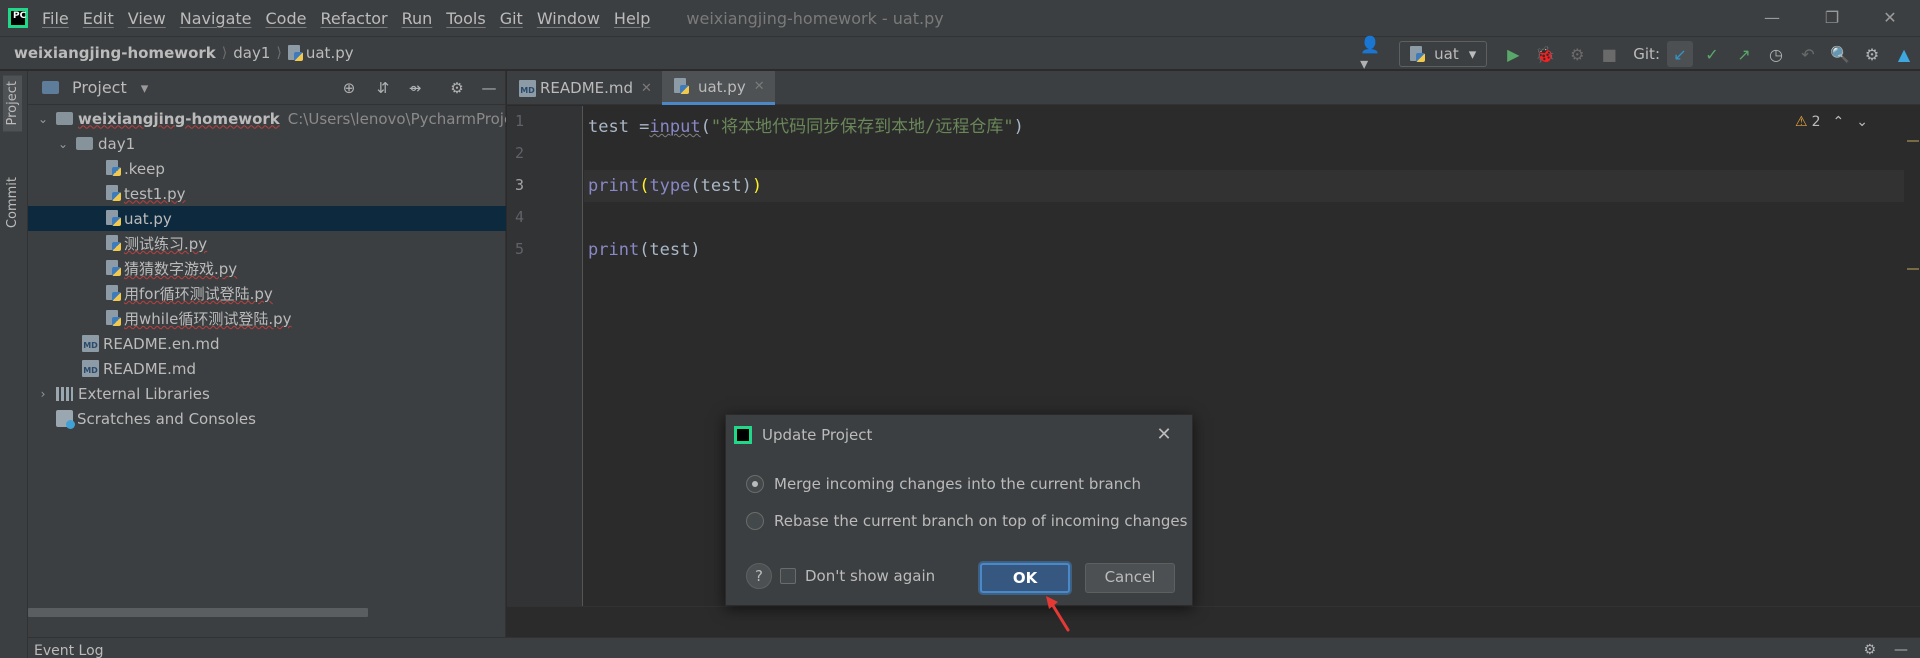  What do you see at coordinates (150, 368) in the screenshot?
I see `tree-item-label: README.md` at bounding box center [150, 368].